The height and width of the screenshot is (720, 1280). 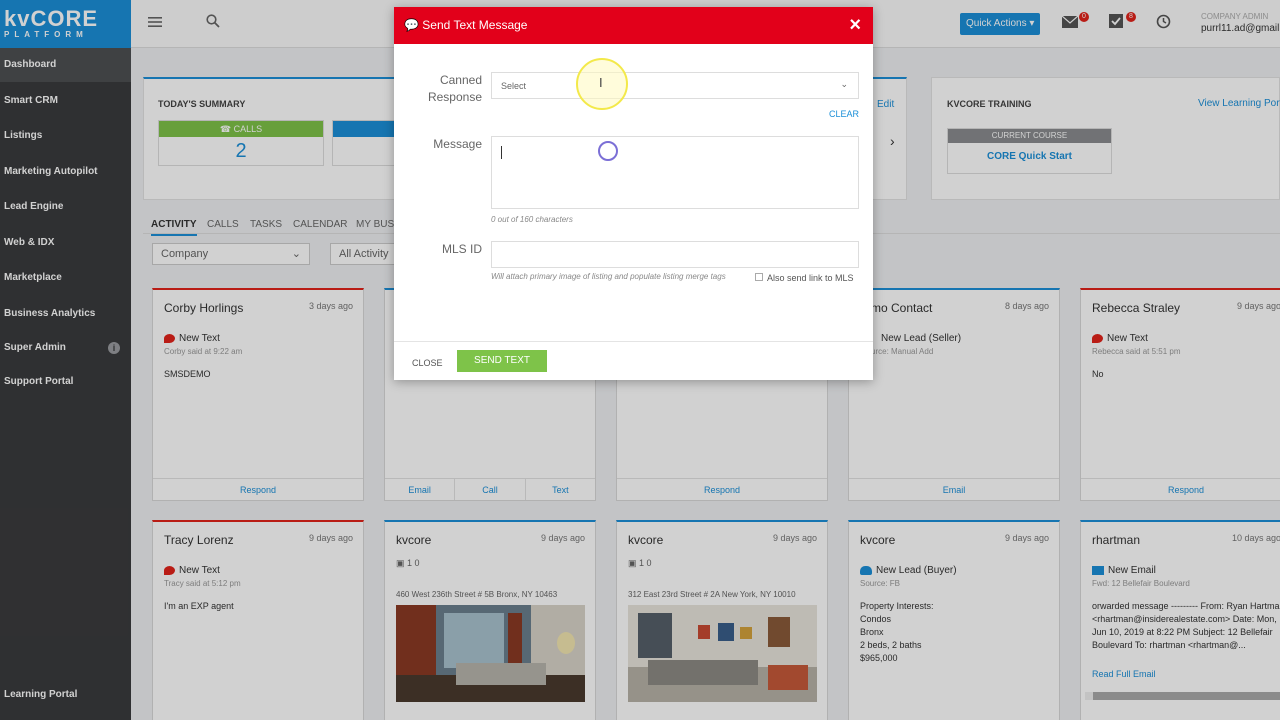 What do you see at coordinates (460, 80) in the screenshot?
I see `canned-label-line1: Canned` at bounding box center [460, 80].